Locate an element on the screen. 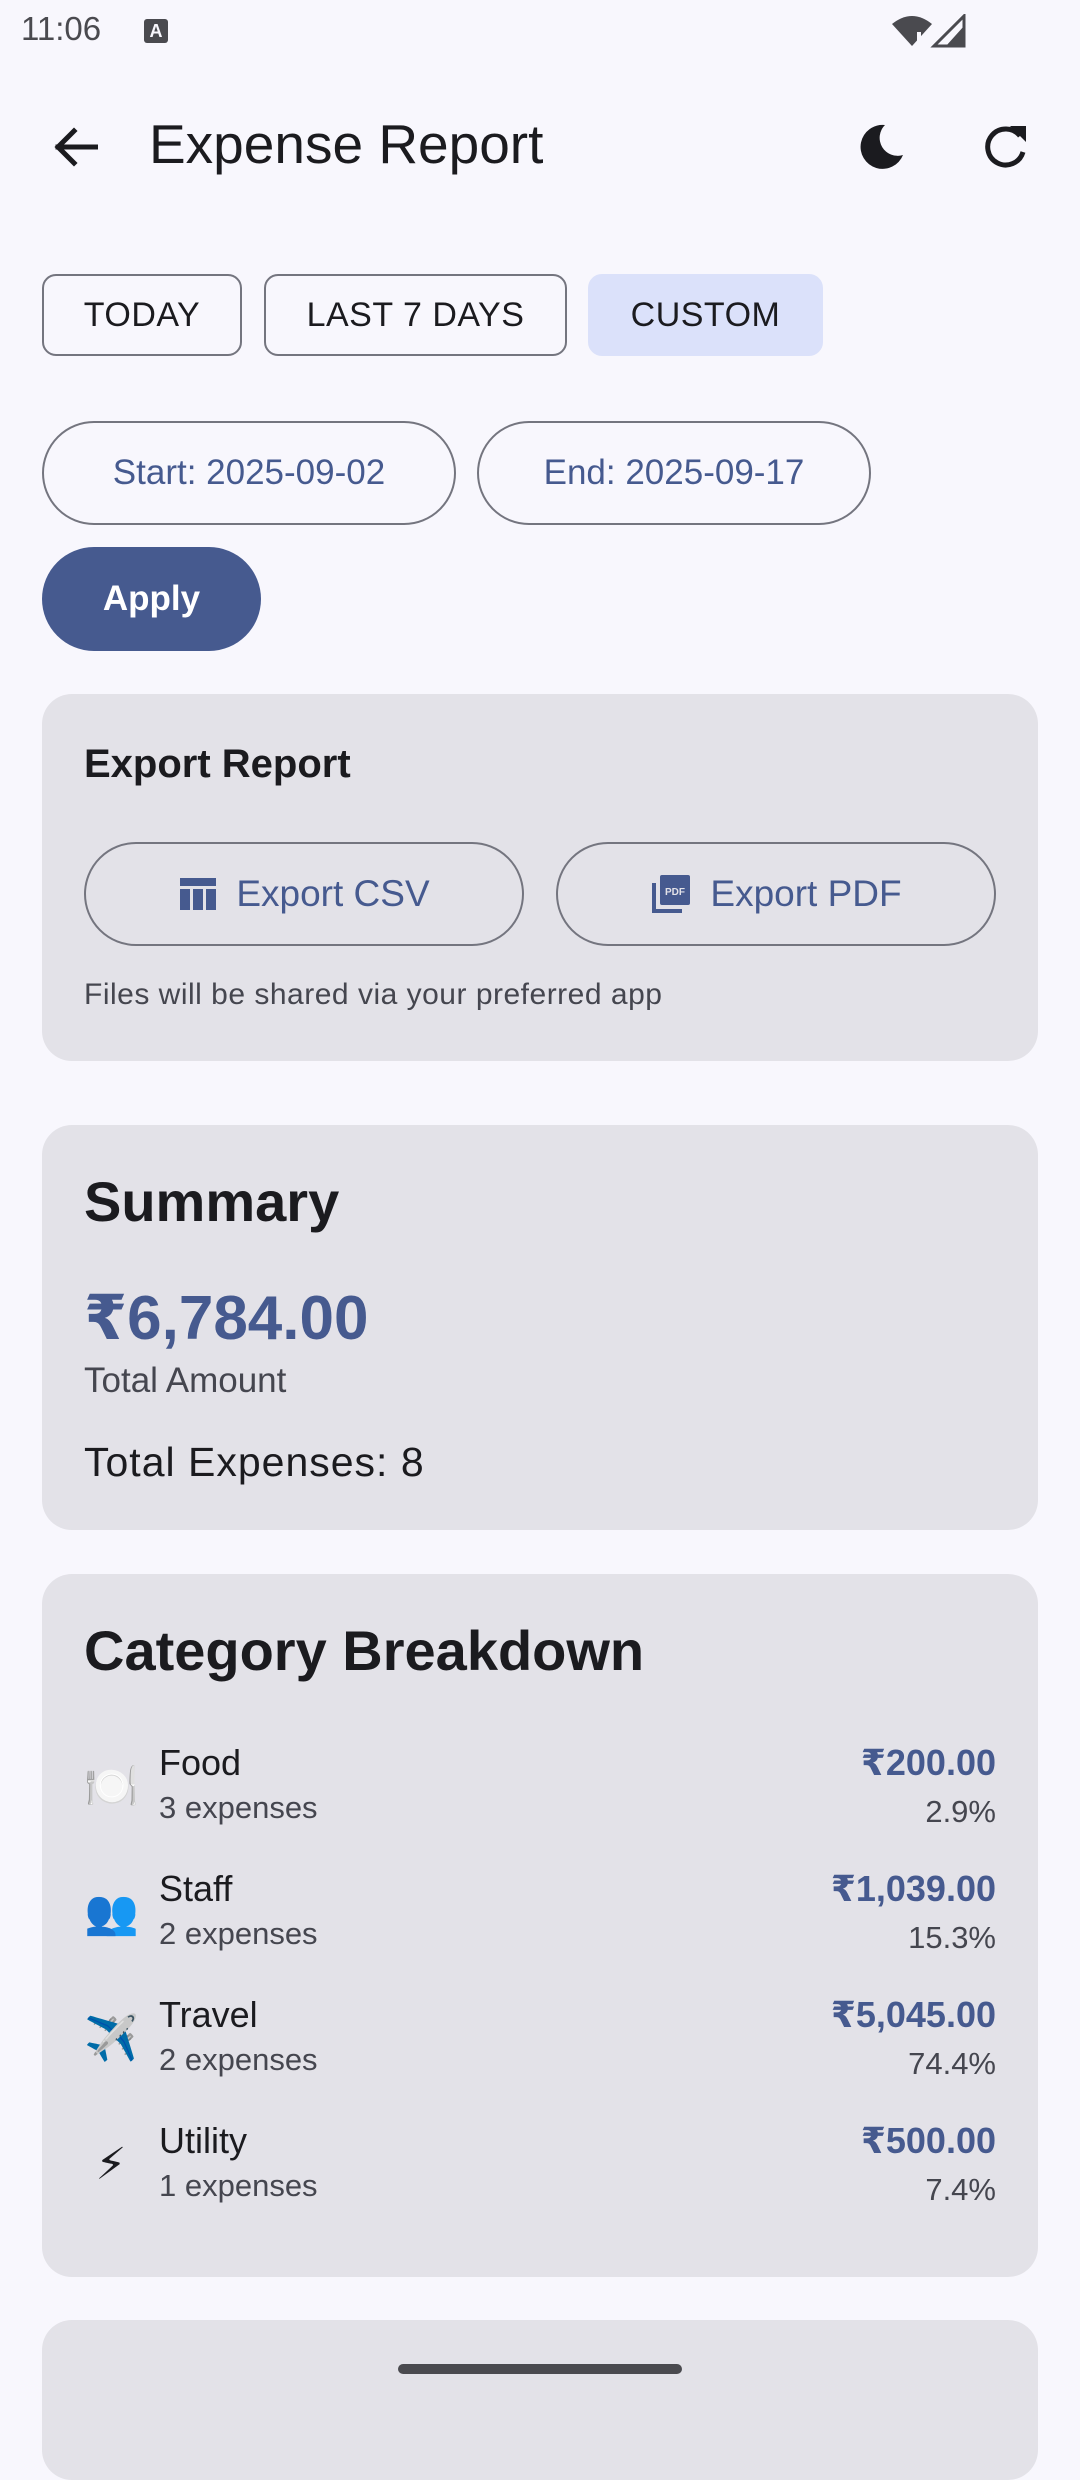 This screenshot has height=2480, width=1080. chip-today: TODAY is located at coordinates (142, 315).